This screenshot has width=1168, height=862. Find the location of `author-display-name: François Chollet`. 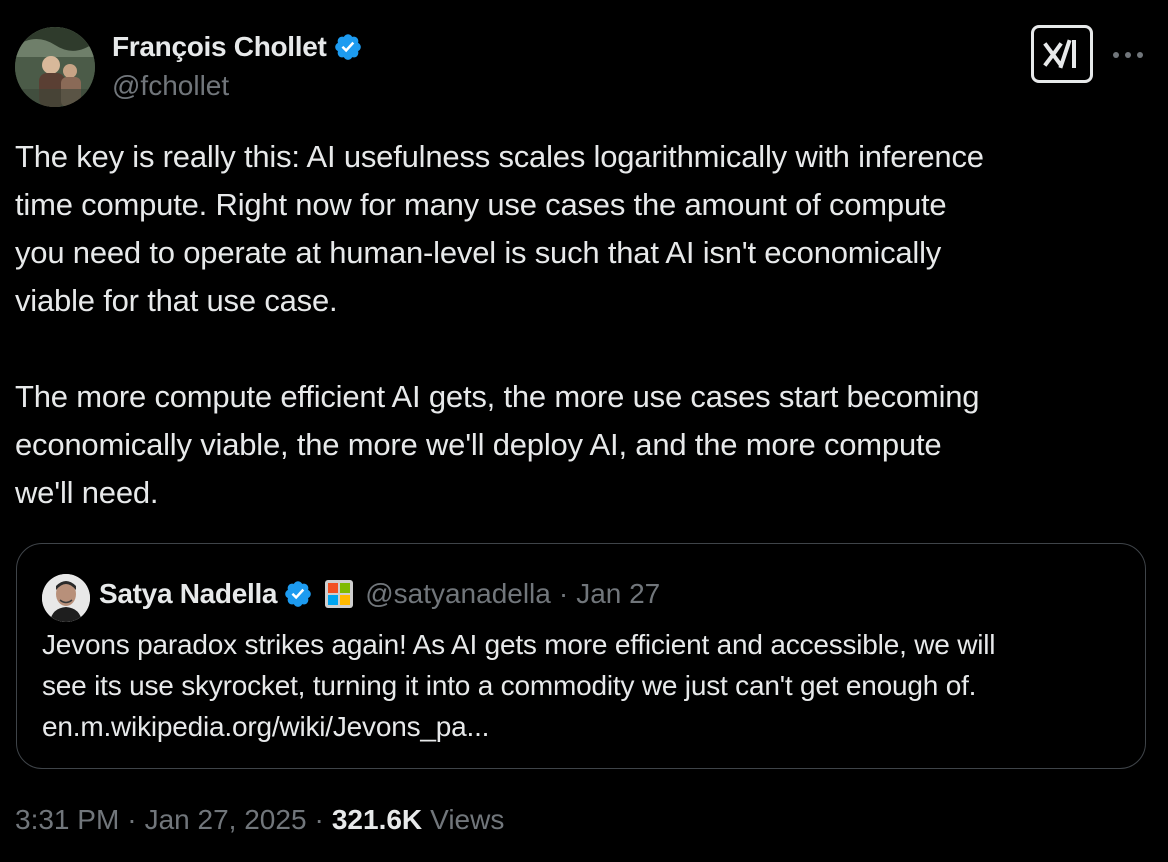

author-display-name: François Chollet is located at coordinates (219, 47).